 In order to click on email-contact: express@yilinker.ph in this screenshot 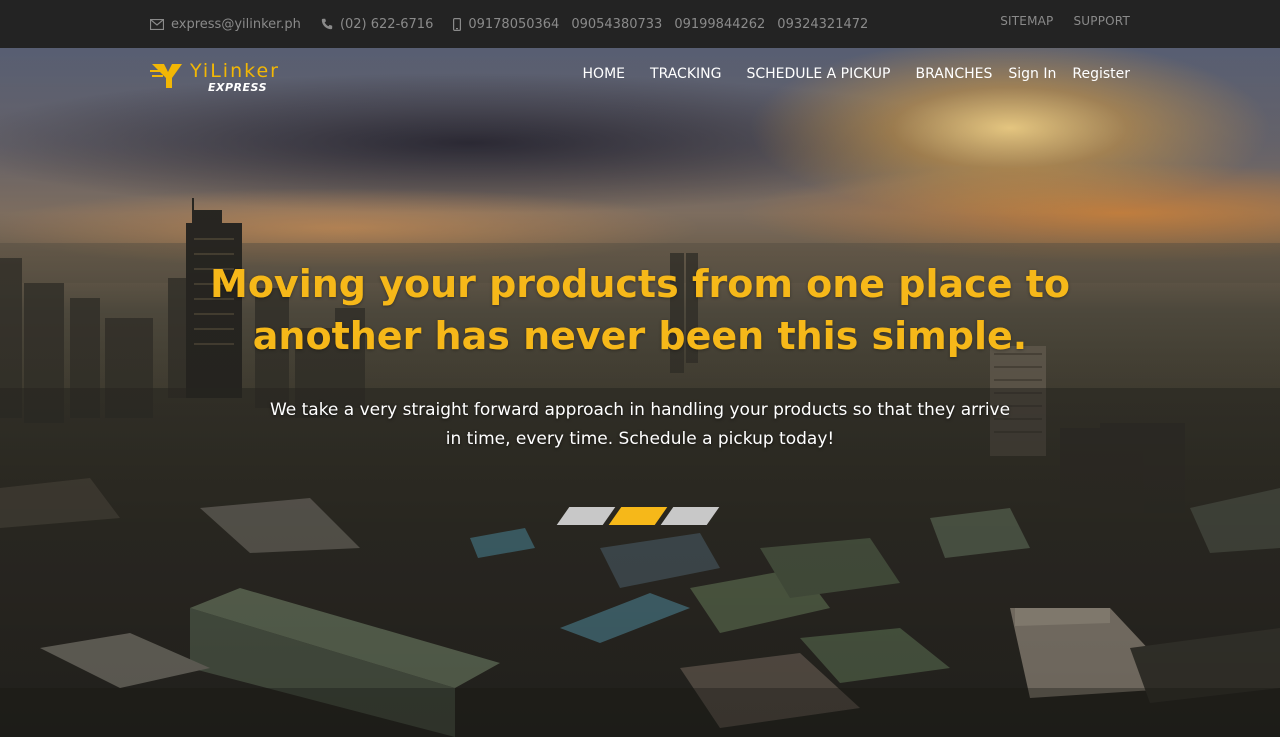, I will do `click(225, 24)`.